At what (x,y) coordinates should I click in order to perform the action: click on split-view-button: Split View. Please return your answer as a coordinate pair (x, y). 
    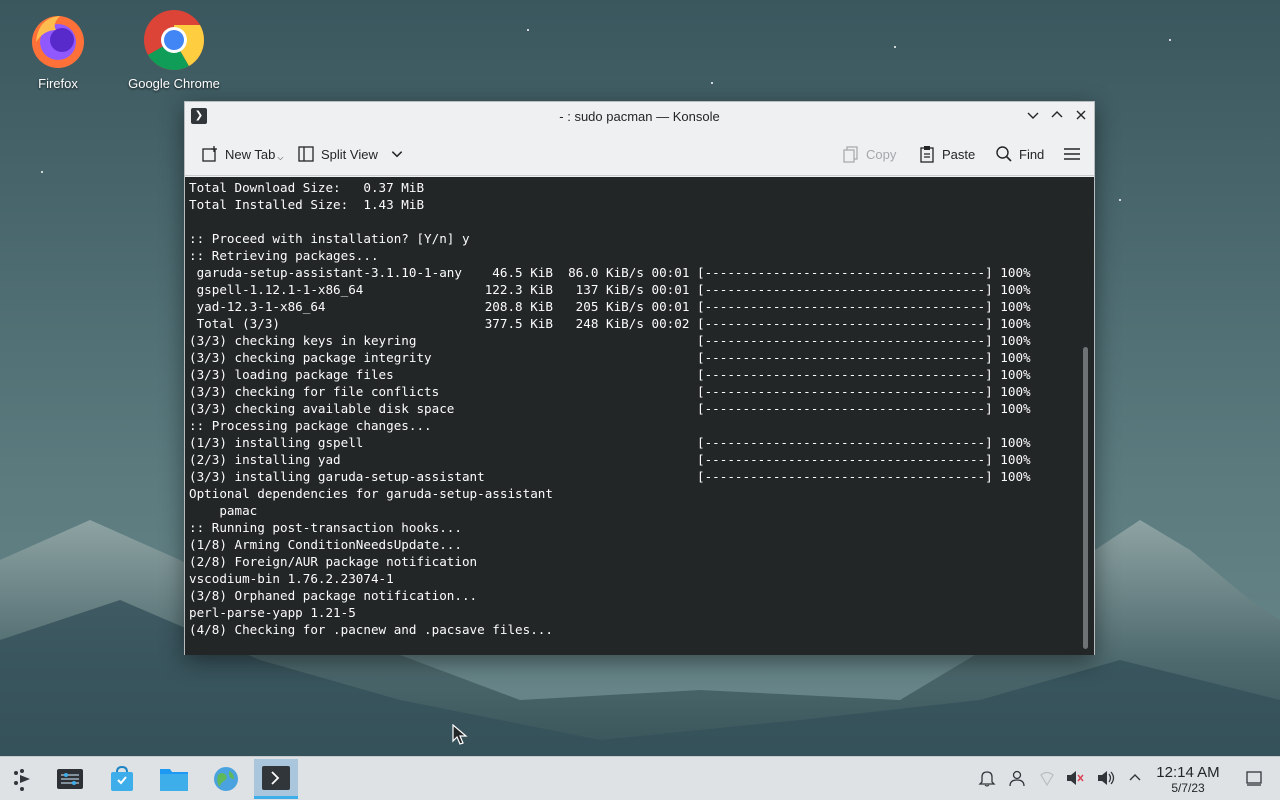
    Looking at the image, I should click on (350, 154).